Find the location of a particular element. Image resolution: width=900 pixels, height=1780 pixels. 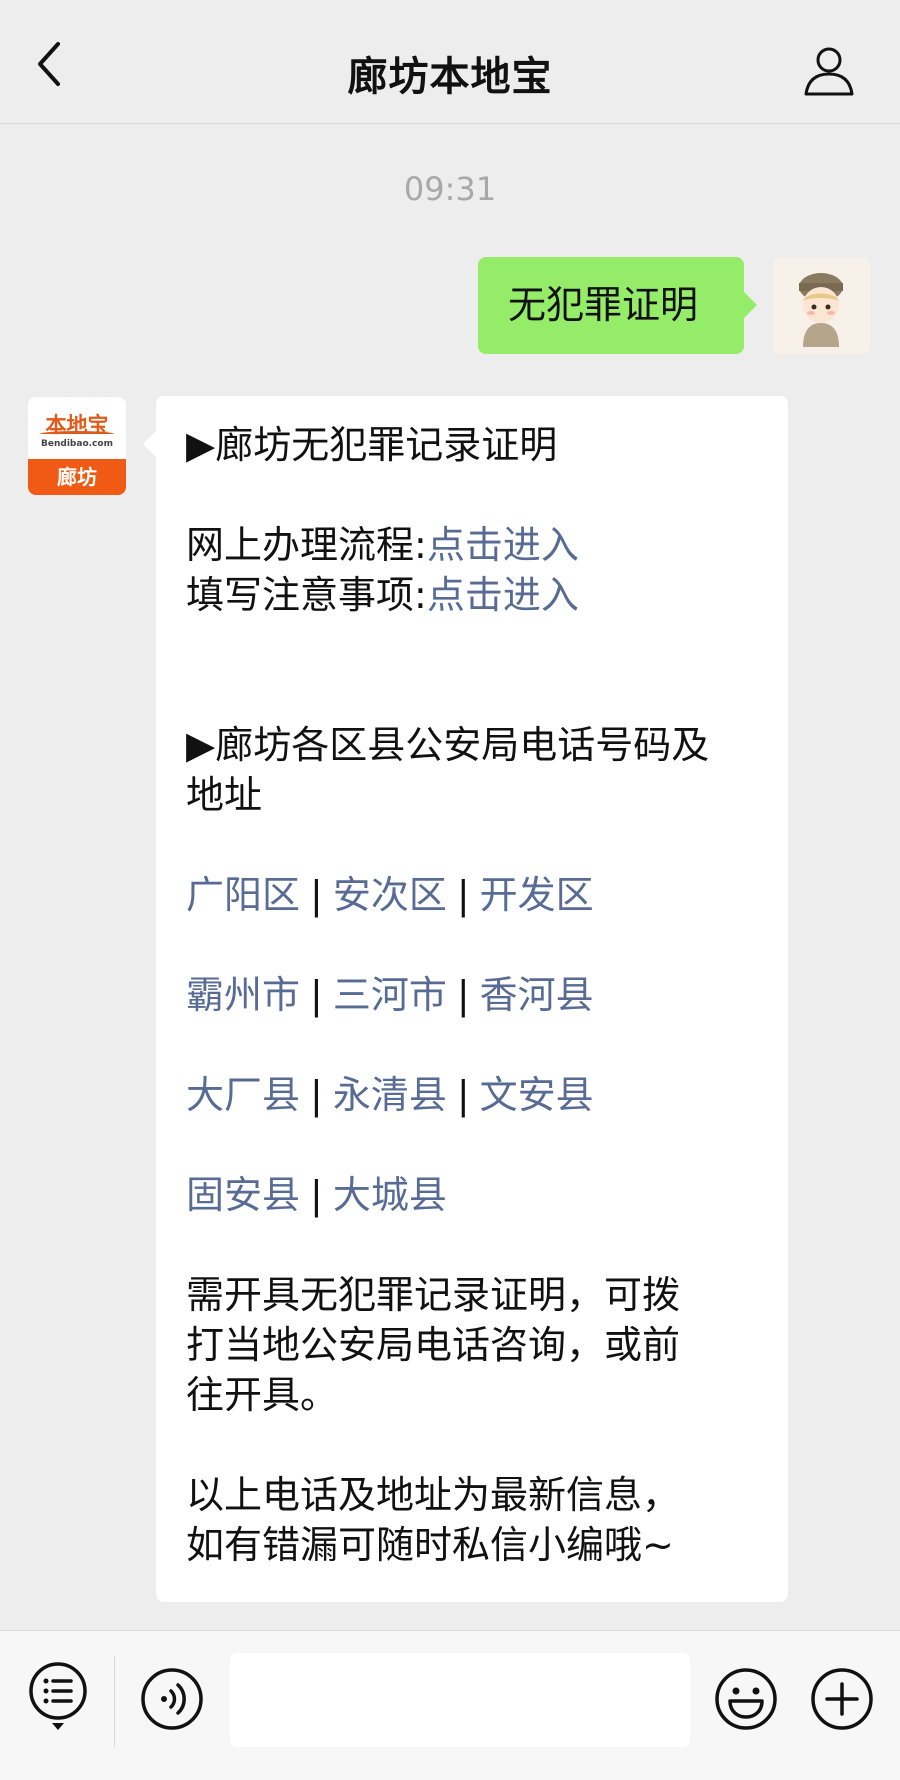

avatar-site-text: Bendibao.com is located at coordinates (77, 444).